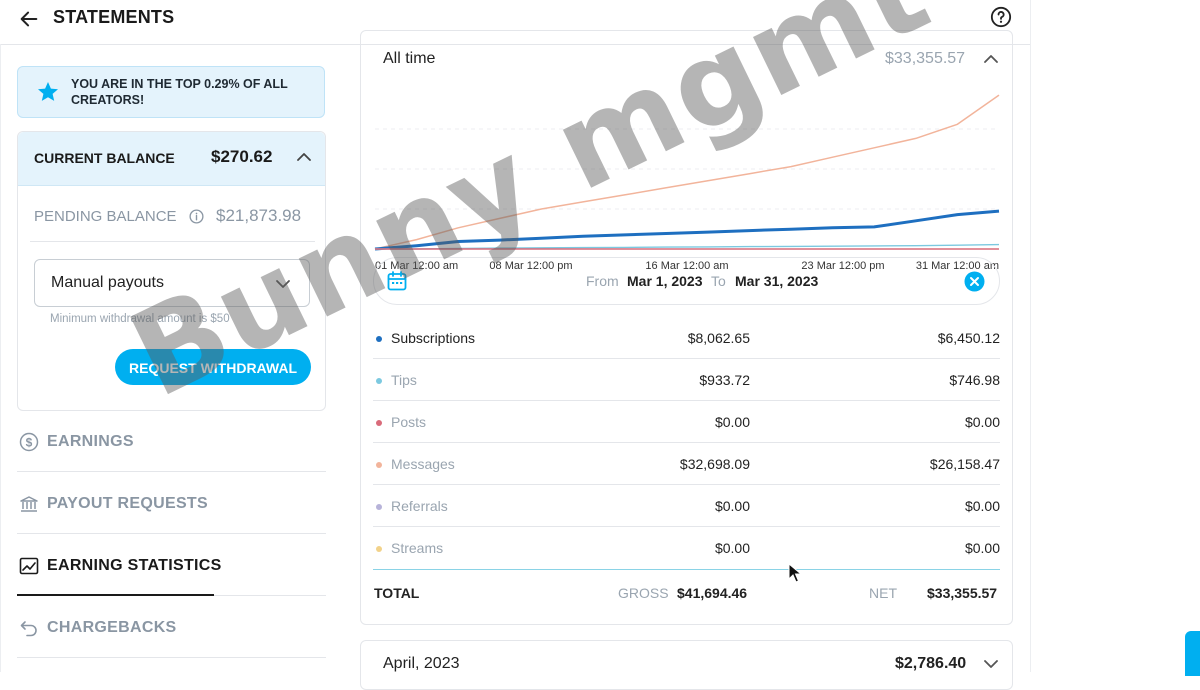 This screenshot has height=690, width=1200. What do you see at coordinates (686, 569) in the screenshot?
I see `total-divider` at bounding box center [686, 569].